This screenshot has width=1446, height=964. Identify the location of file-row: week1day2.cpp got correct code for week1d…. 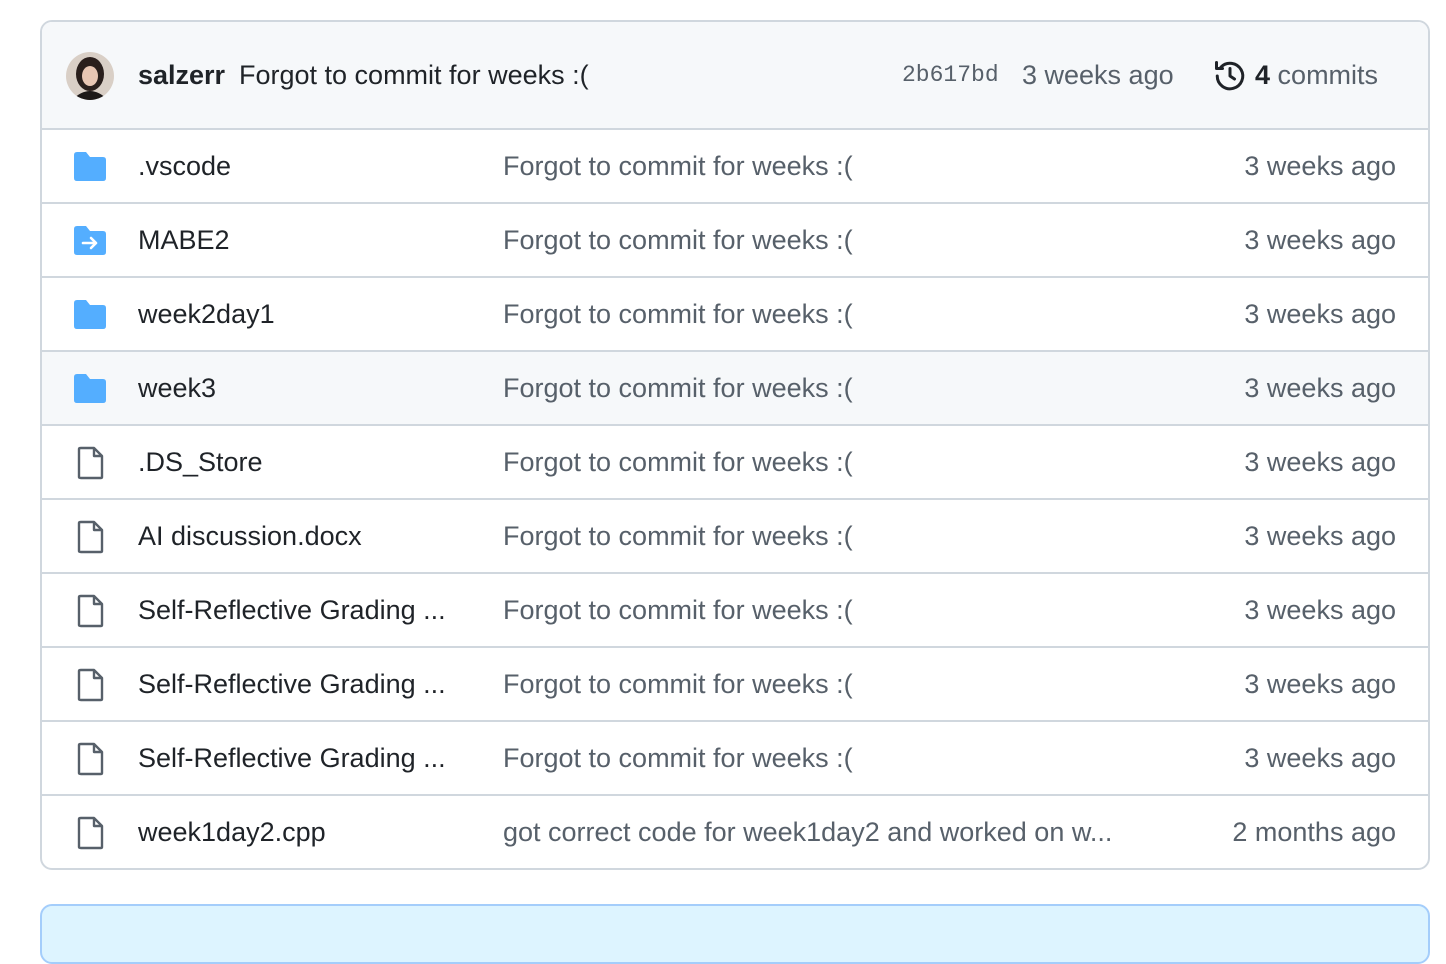
(735, 832).